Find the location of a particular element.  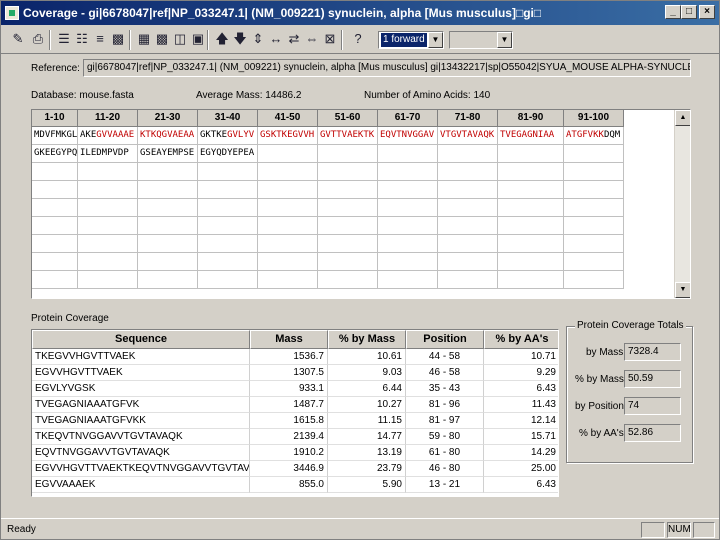

table-view-icon: ▦ is located at coordinates (144, 39).